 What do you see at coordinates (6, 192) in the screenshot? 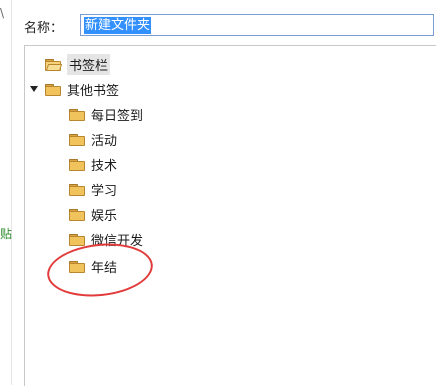
I see `underlying-window-edge: \ 贴` at bounding box center [6, 192].